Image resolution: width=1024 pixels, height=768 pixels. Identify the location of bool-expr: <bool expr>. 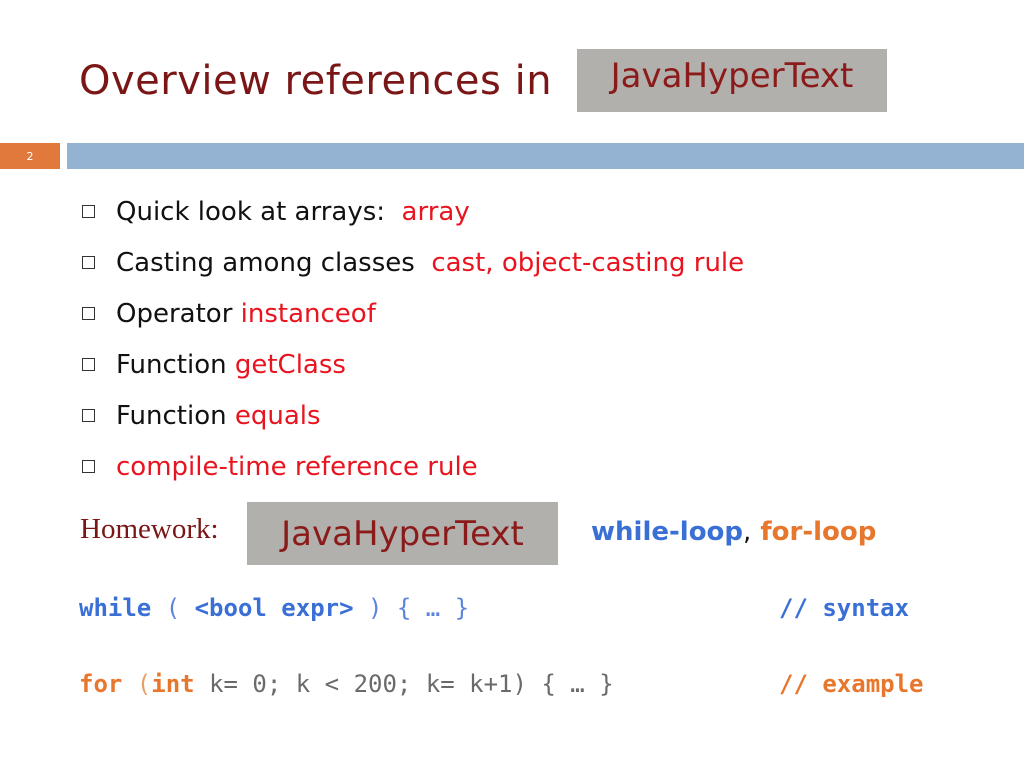
(274, 608).